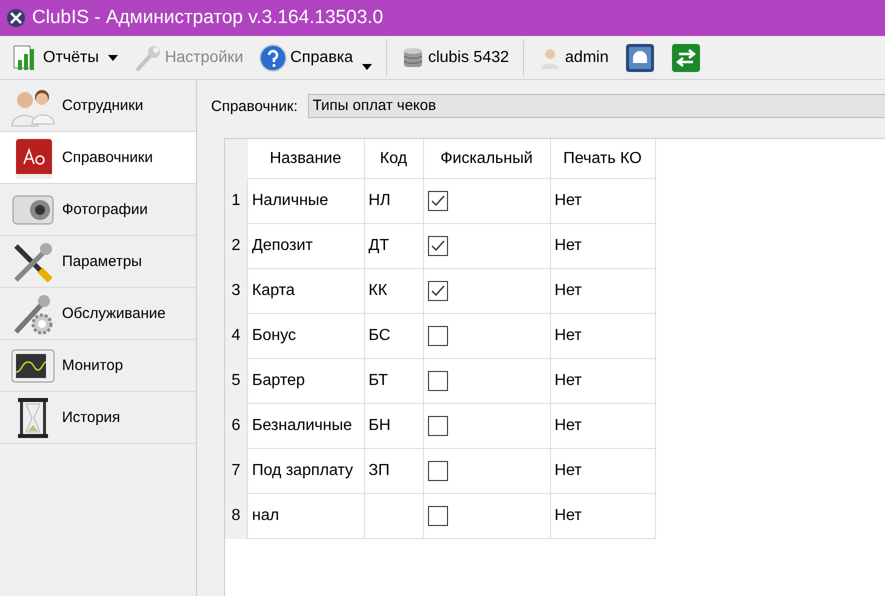  Describe the element at coordinates (413, 58) in the screenshot. I see `database-icon` at that location.